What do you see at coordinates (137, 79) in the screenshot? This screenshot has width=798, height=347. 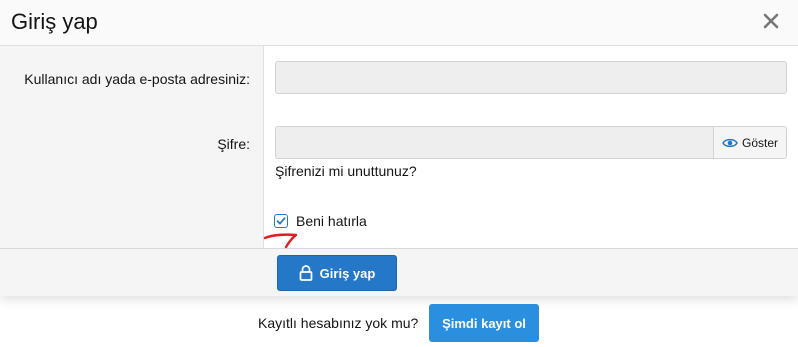 I see `username-label: Kullanıcı adı yada e-posta adresiniz:` at bounding box center [137, 79].